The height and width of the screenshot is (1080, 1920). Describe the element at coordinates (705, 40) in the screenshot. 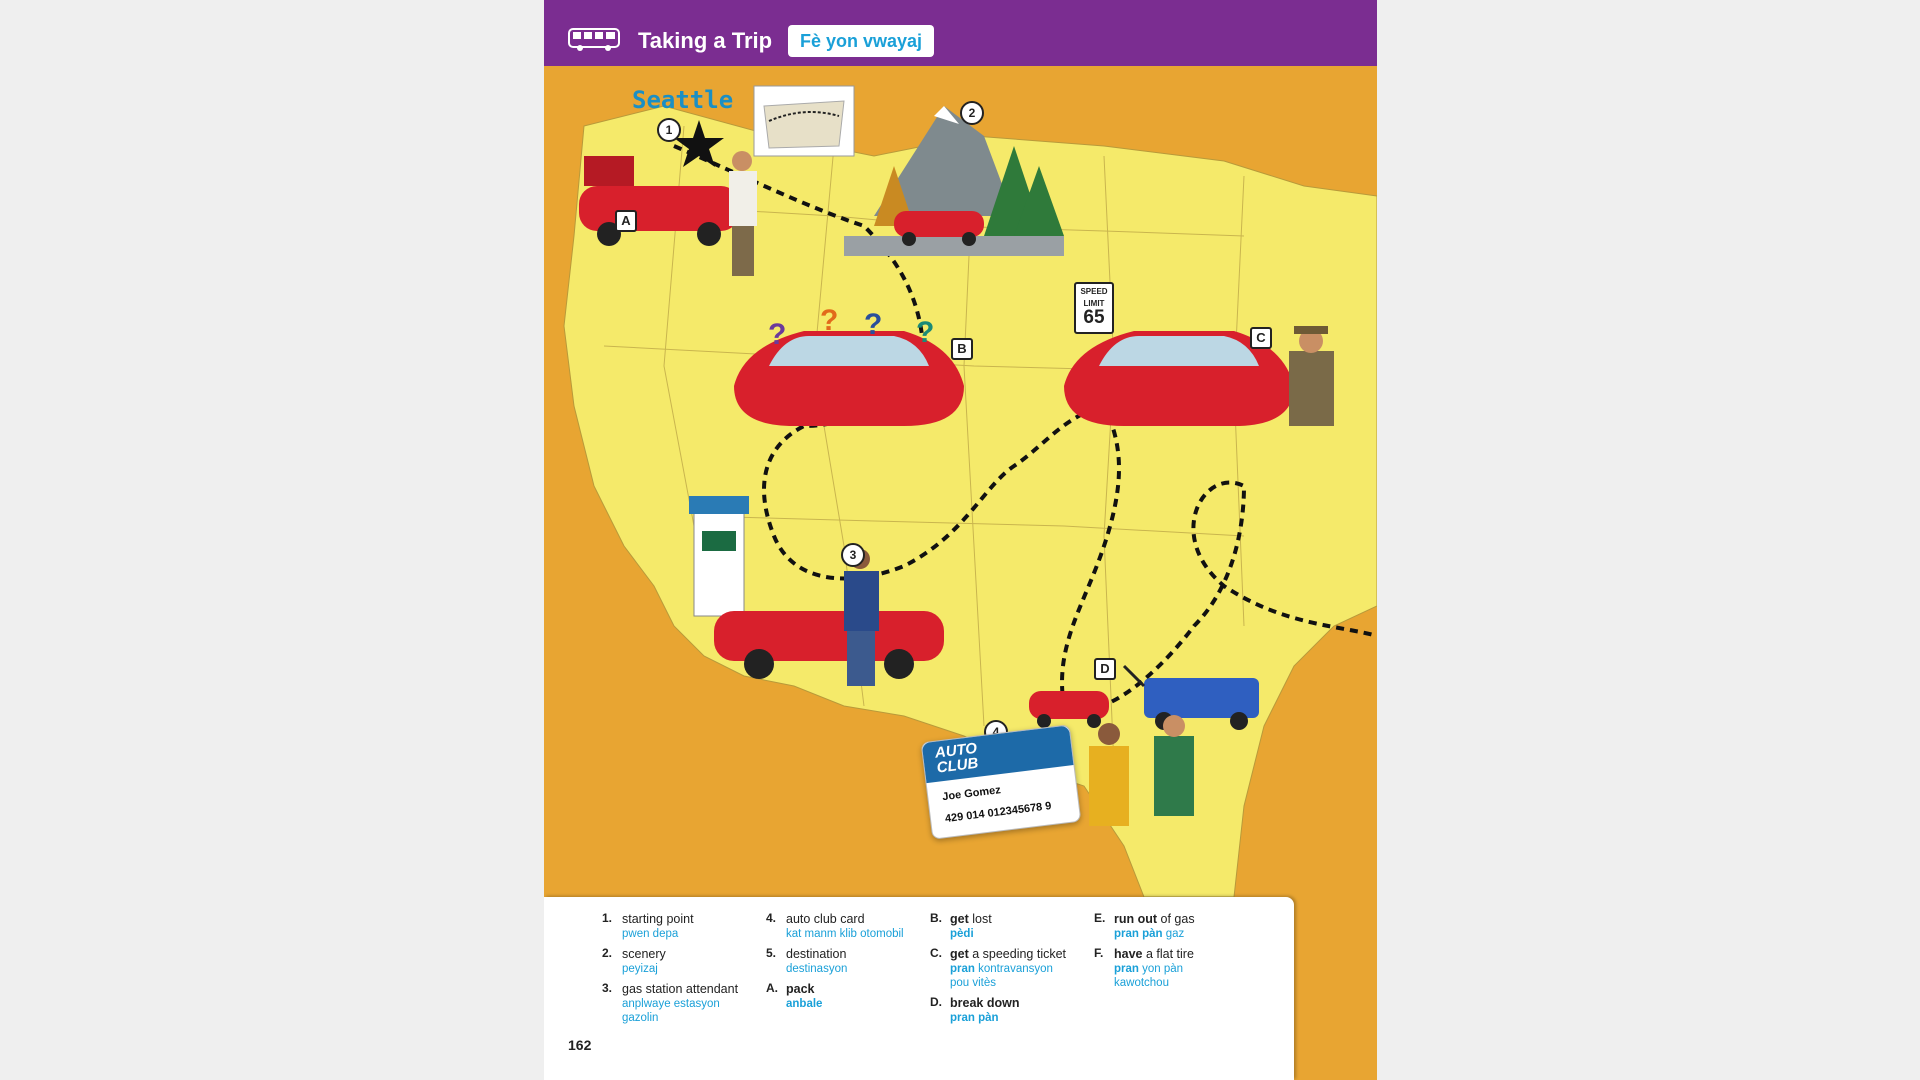

I see `page-title: Taking a Trip` at that location.